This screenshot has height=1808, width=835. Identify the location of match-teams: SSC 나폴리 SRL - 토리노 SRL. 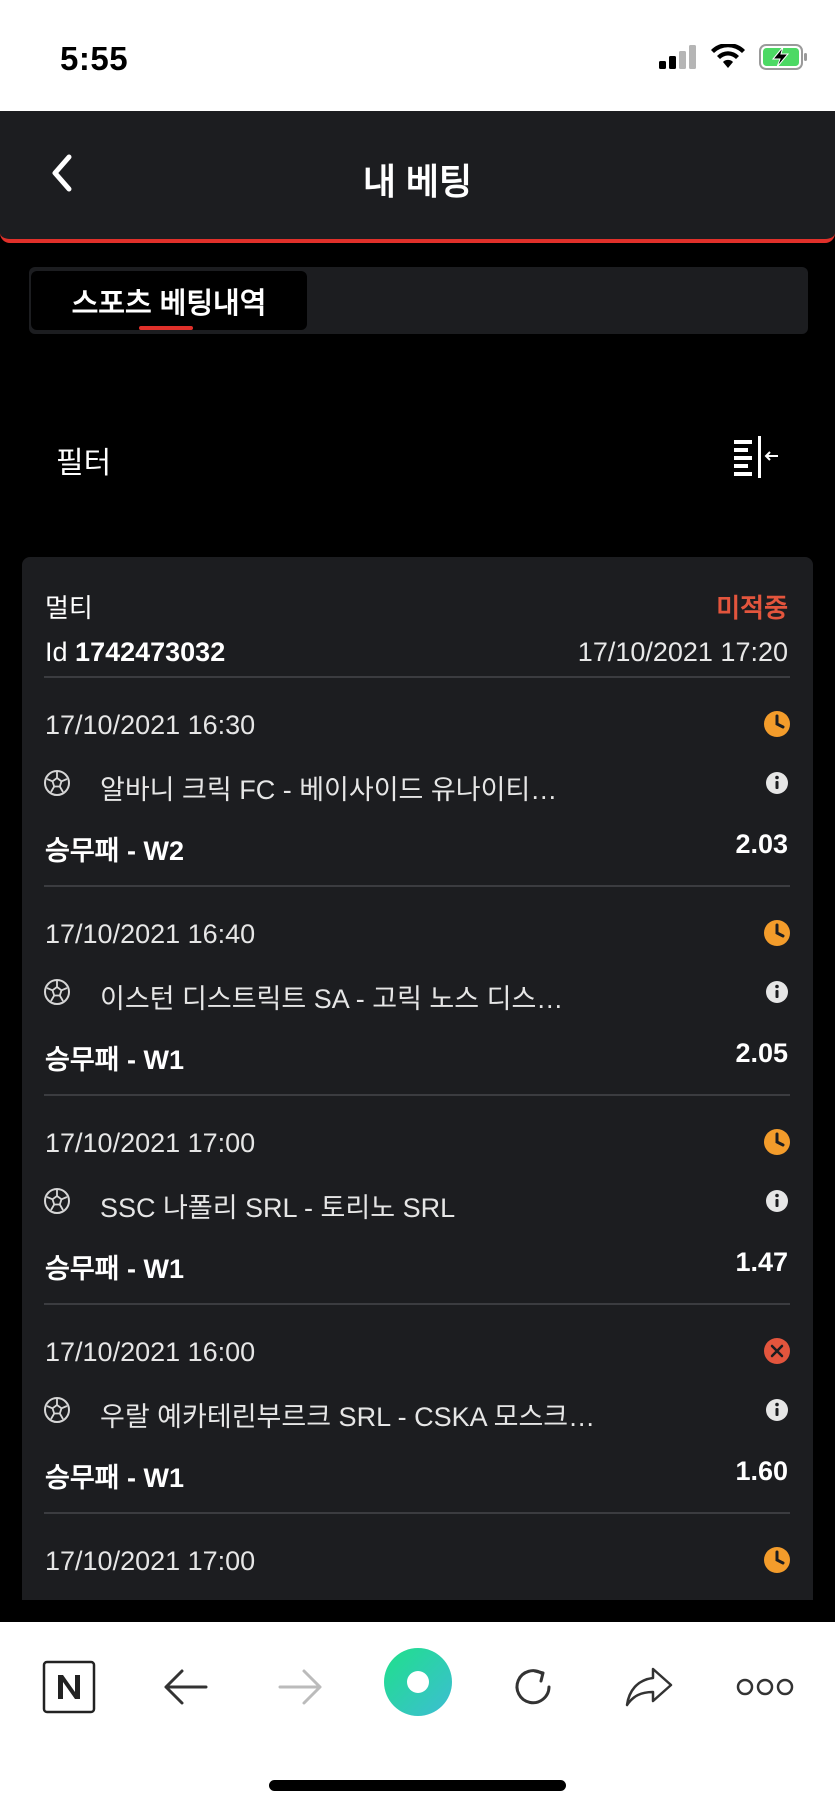
(278, 1208).